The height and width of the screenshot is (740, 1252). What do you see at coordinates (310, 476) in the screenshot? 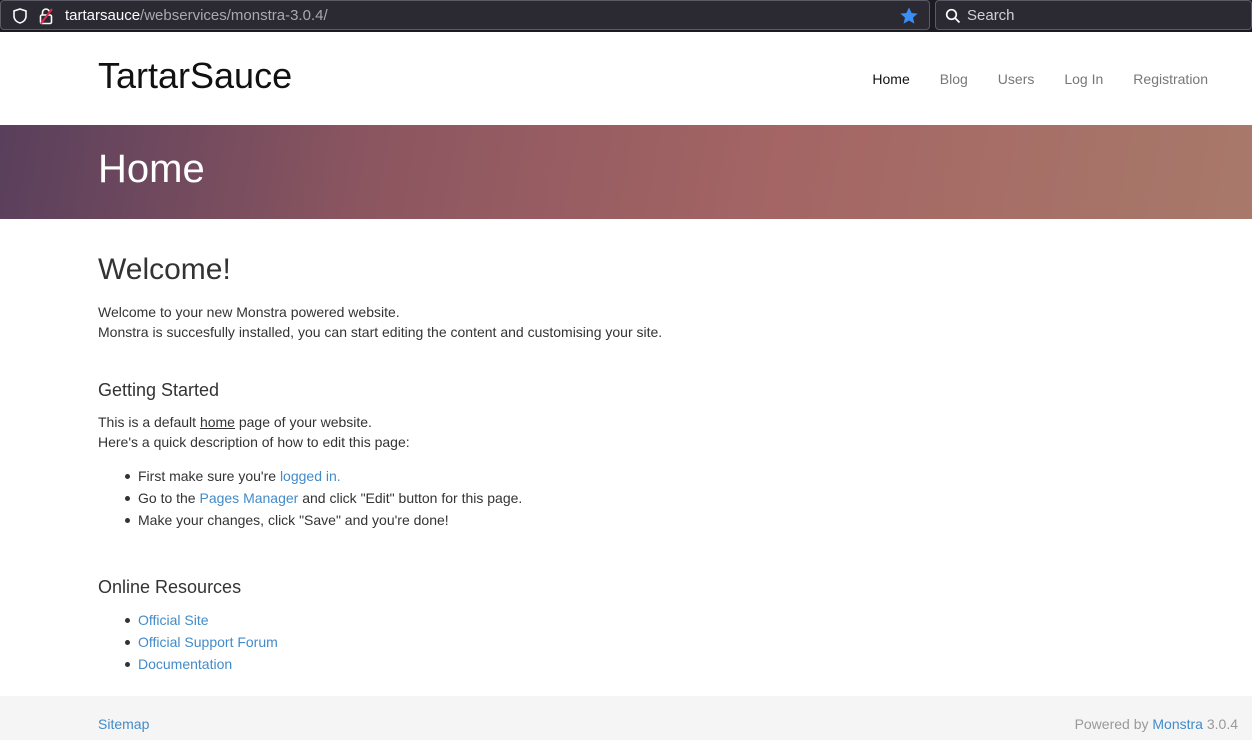
I see `logged-in-link: logged in.` at bounding box center [310, 476].